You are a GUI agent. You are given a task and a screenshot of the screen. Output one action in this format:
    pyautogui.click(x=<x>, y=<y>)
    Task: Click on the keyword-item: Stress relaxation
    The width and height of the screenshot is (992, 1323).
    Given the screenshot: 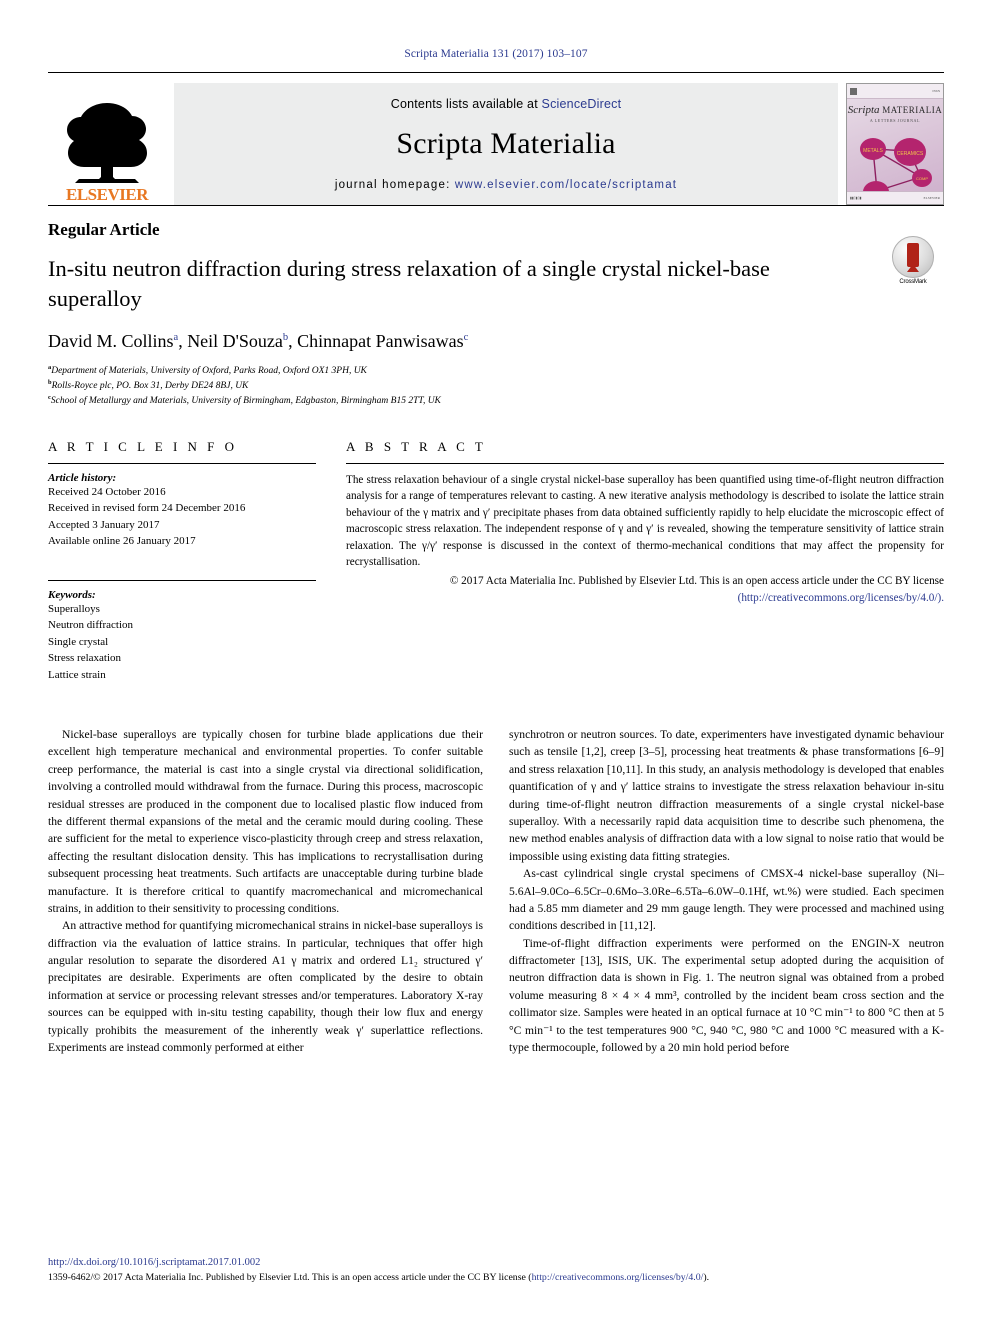 What is the action you would take?
    pyautogui.click(x=85, y=658)
    